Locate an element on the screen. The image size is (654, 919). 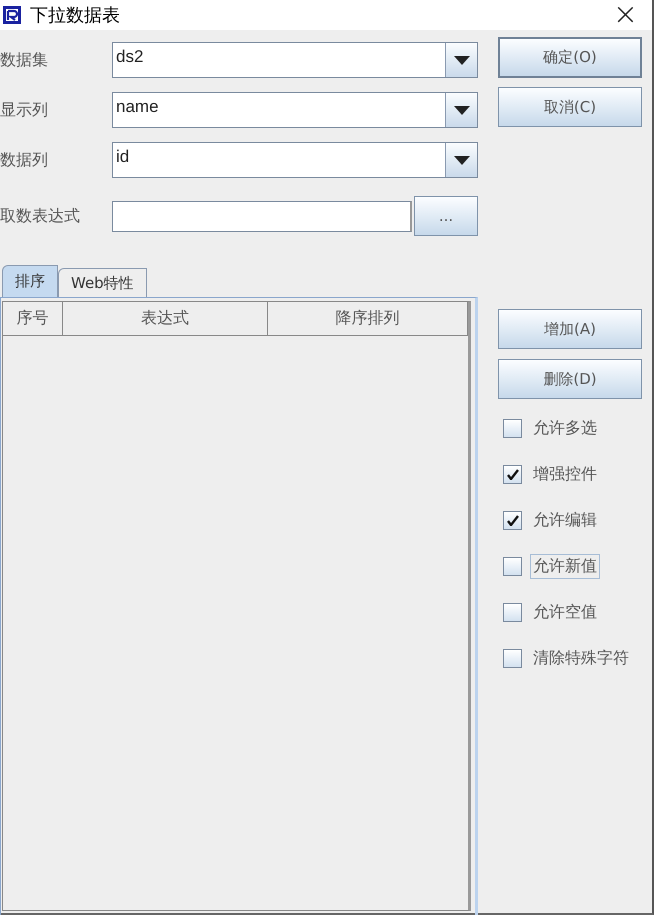
field-label: 显示列 is located at coordinates (24, 110).